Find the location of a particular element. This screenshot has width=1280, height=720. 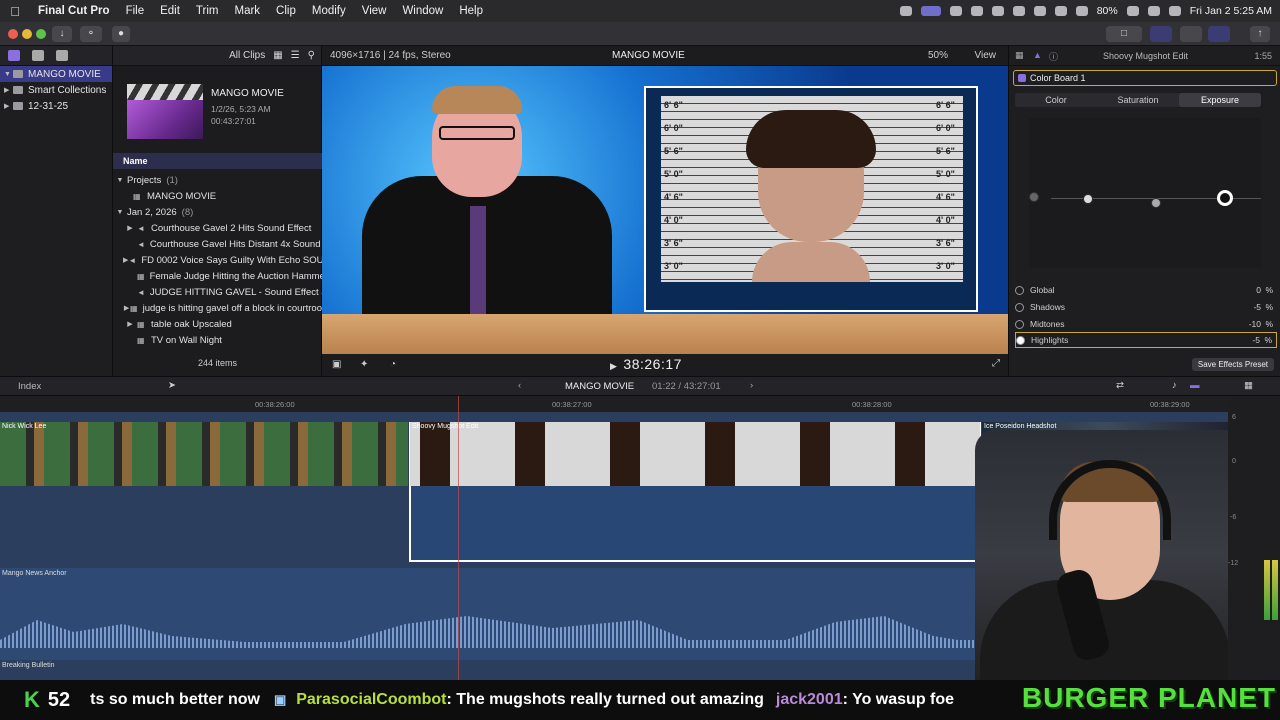

menu-app: Final Cut Pro is located at coordinates (74, 11).